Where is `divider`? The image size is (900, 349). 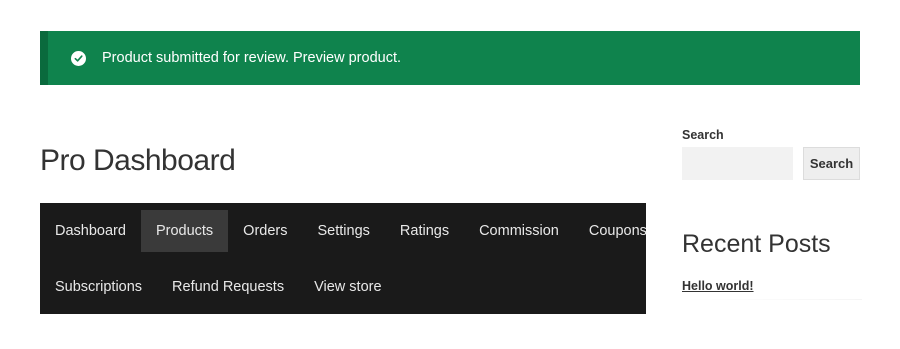 divider is located at coordinates (772, 299).